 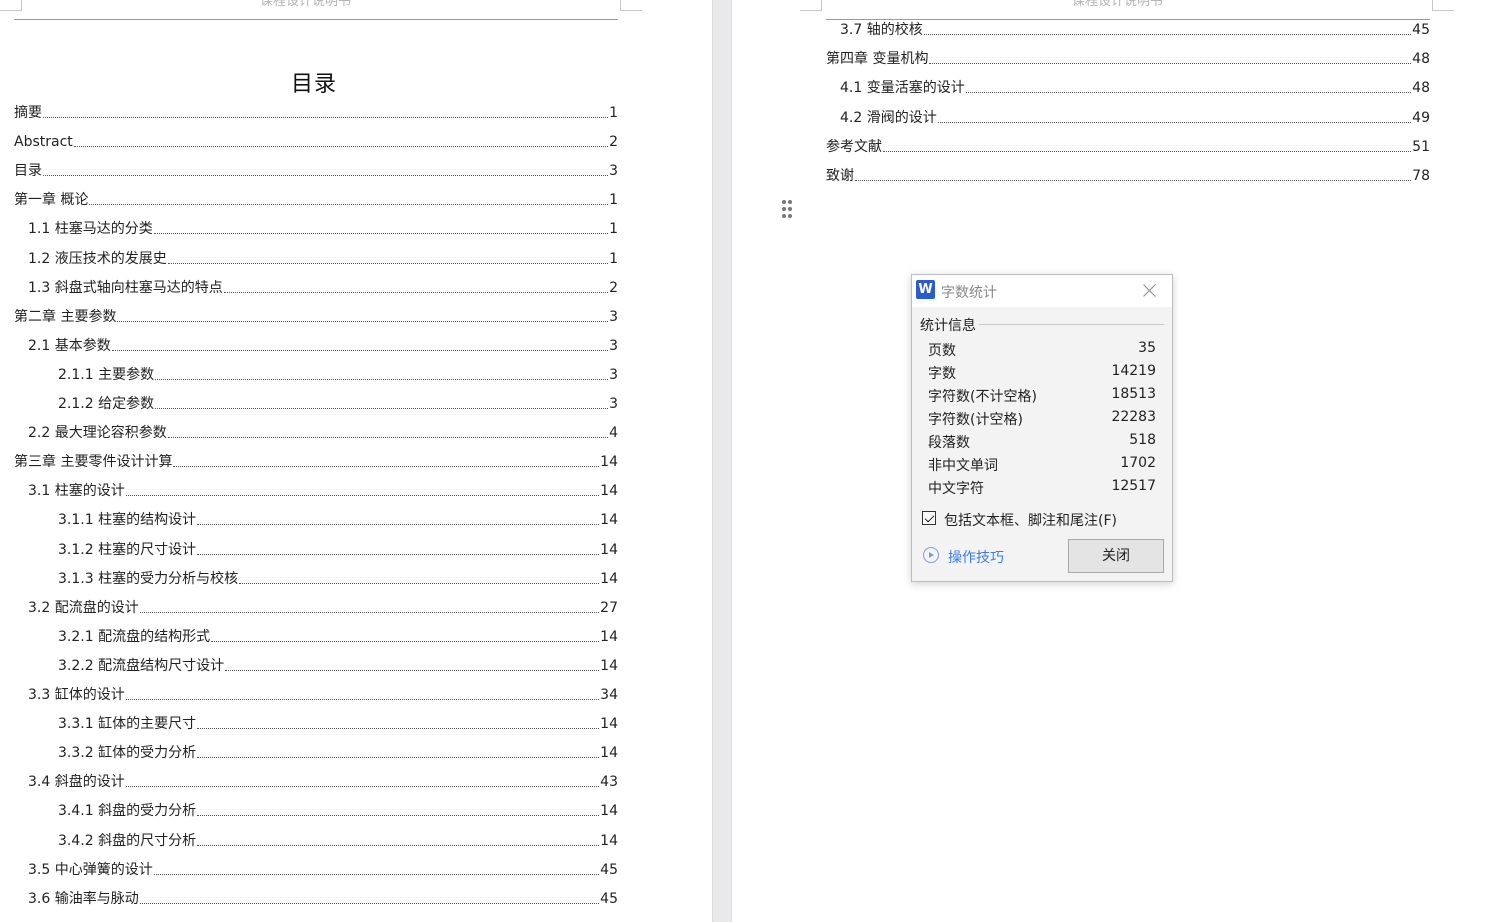 What do you see at coordinates (323, 288) in the screenshot?
I see `toc-entry: 1.3 斜盘式轴向柱塞马达的特点 2` at bounding box center [323, 288].